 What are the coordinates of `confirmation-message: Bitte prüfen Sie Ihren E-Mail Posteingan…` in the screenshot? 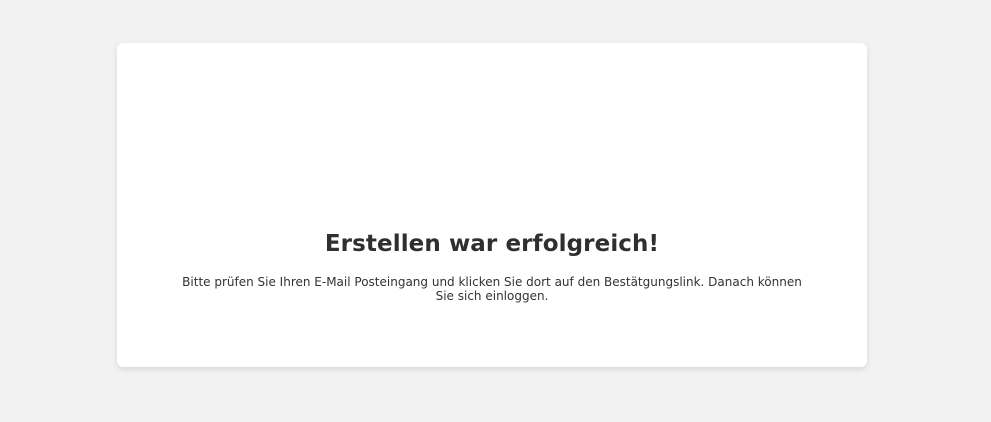 It's located at (492, 289).